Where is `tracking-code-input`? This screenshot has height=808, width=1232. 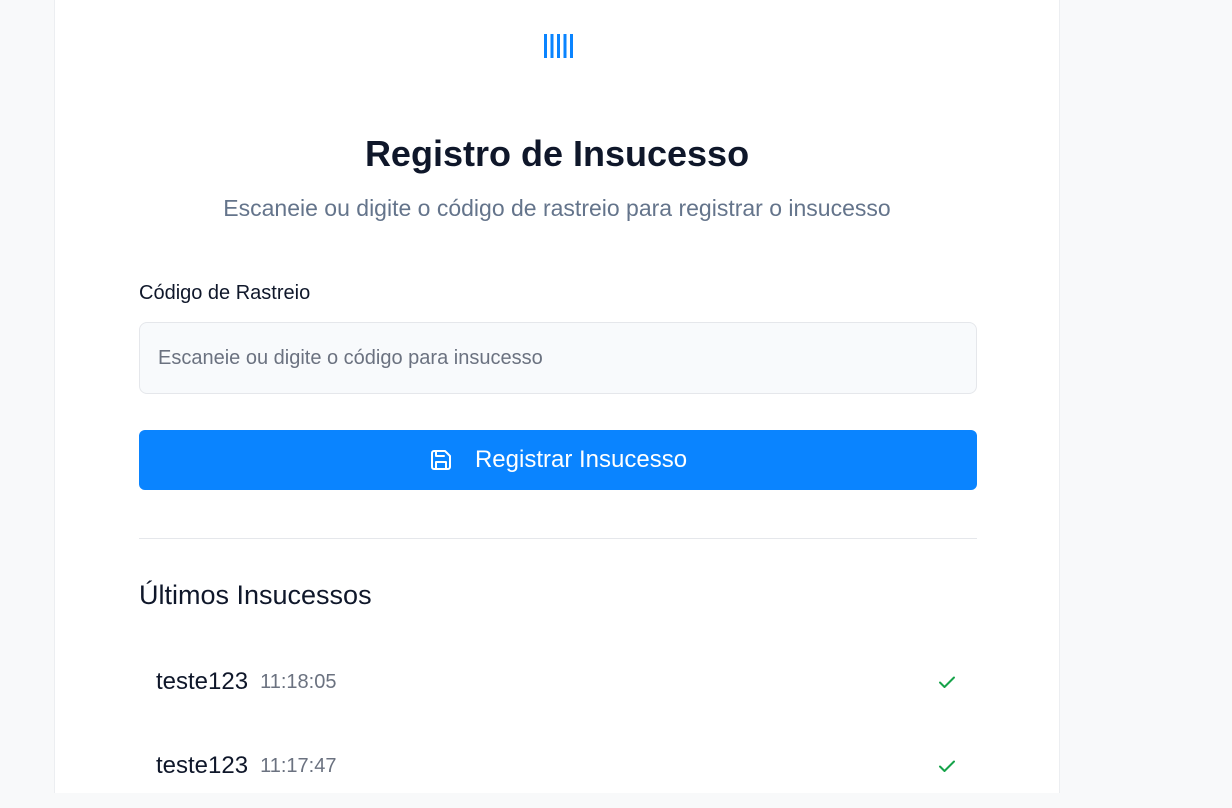
tracking-code-input is located at coordinates (558, 358).